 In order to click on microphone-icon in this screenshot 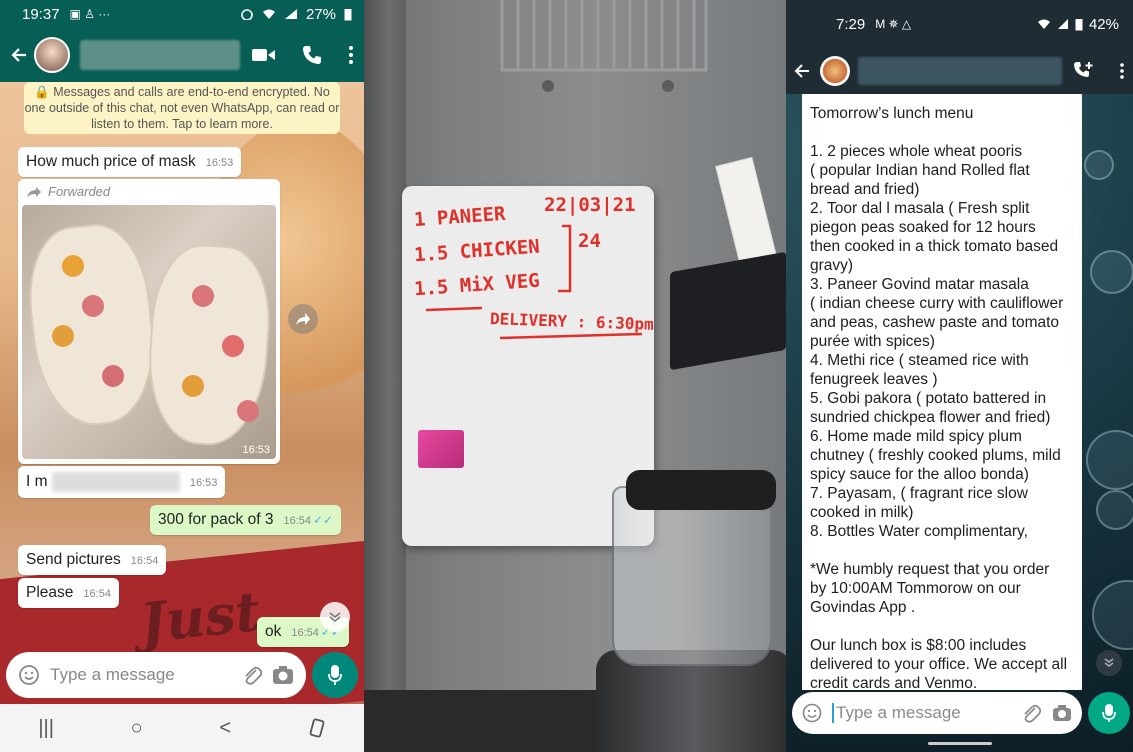, I will do `click(335, 675)`.